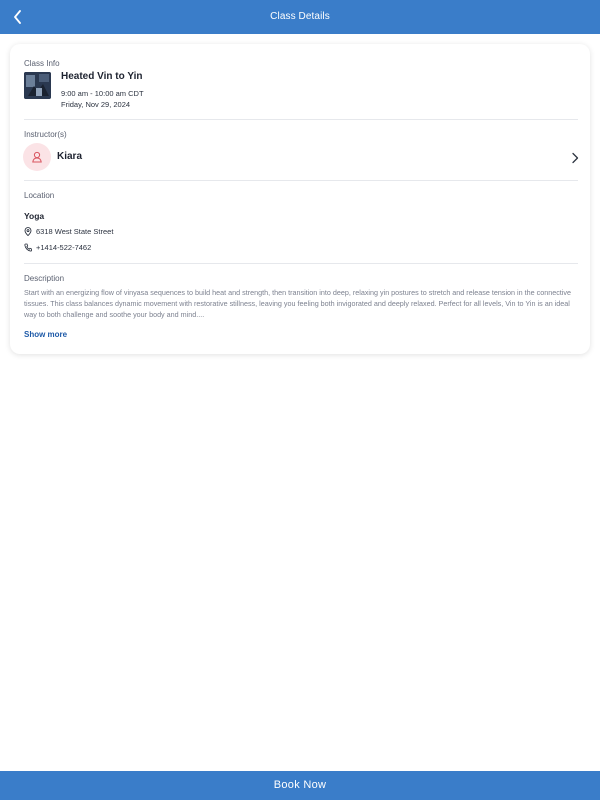  I want to click on instructor-row: Kiara, so click(302, 157).